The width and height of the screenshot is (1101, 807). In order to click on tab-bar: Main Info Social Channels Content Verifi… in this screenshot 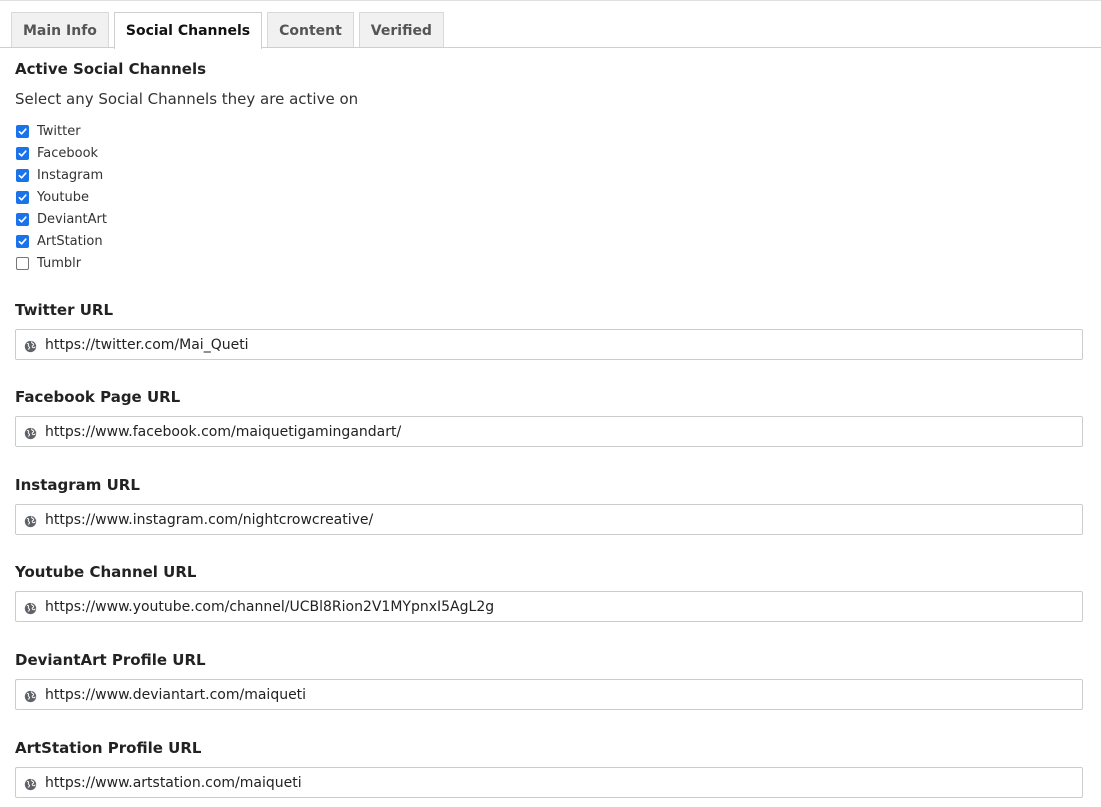, I will do `click(227, 30)`.